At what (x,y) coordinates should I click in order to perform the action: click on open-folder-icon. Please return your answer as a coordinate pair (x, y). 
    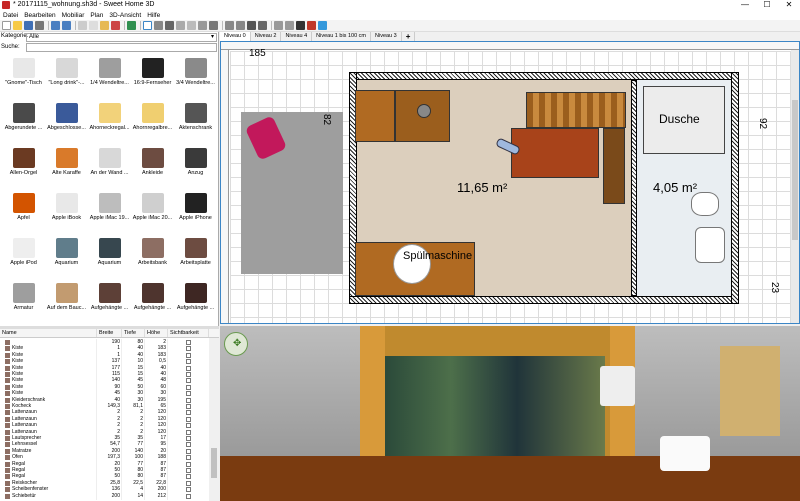
    Looking at the image, I should click on (17, 25).